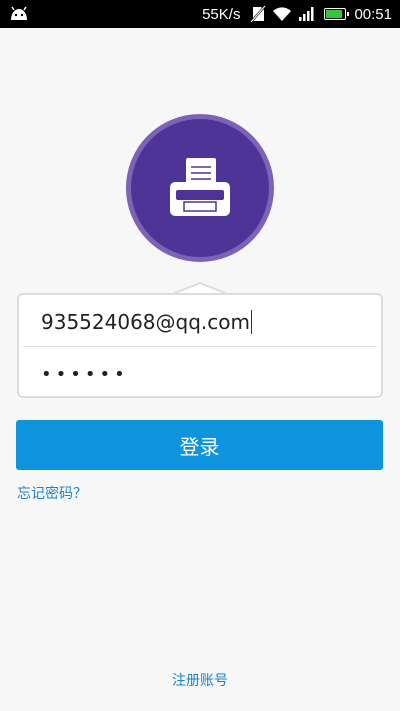  I want to click on app-logo, so click(200, 188).